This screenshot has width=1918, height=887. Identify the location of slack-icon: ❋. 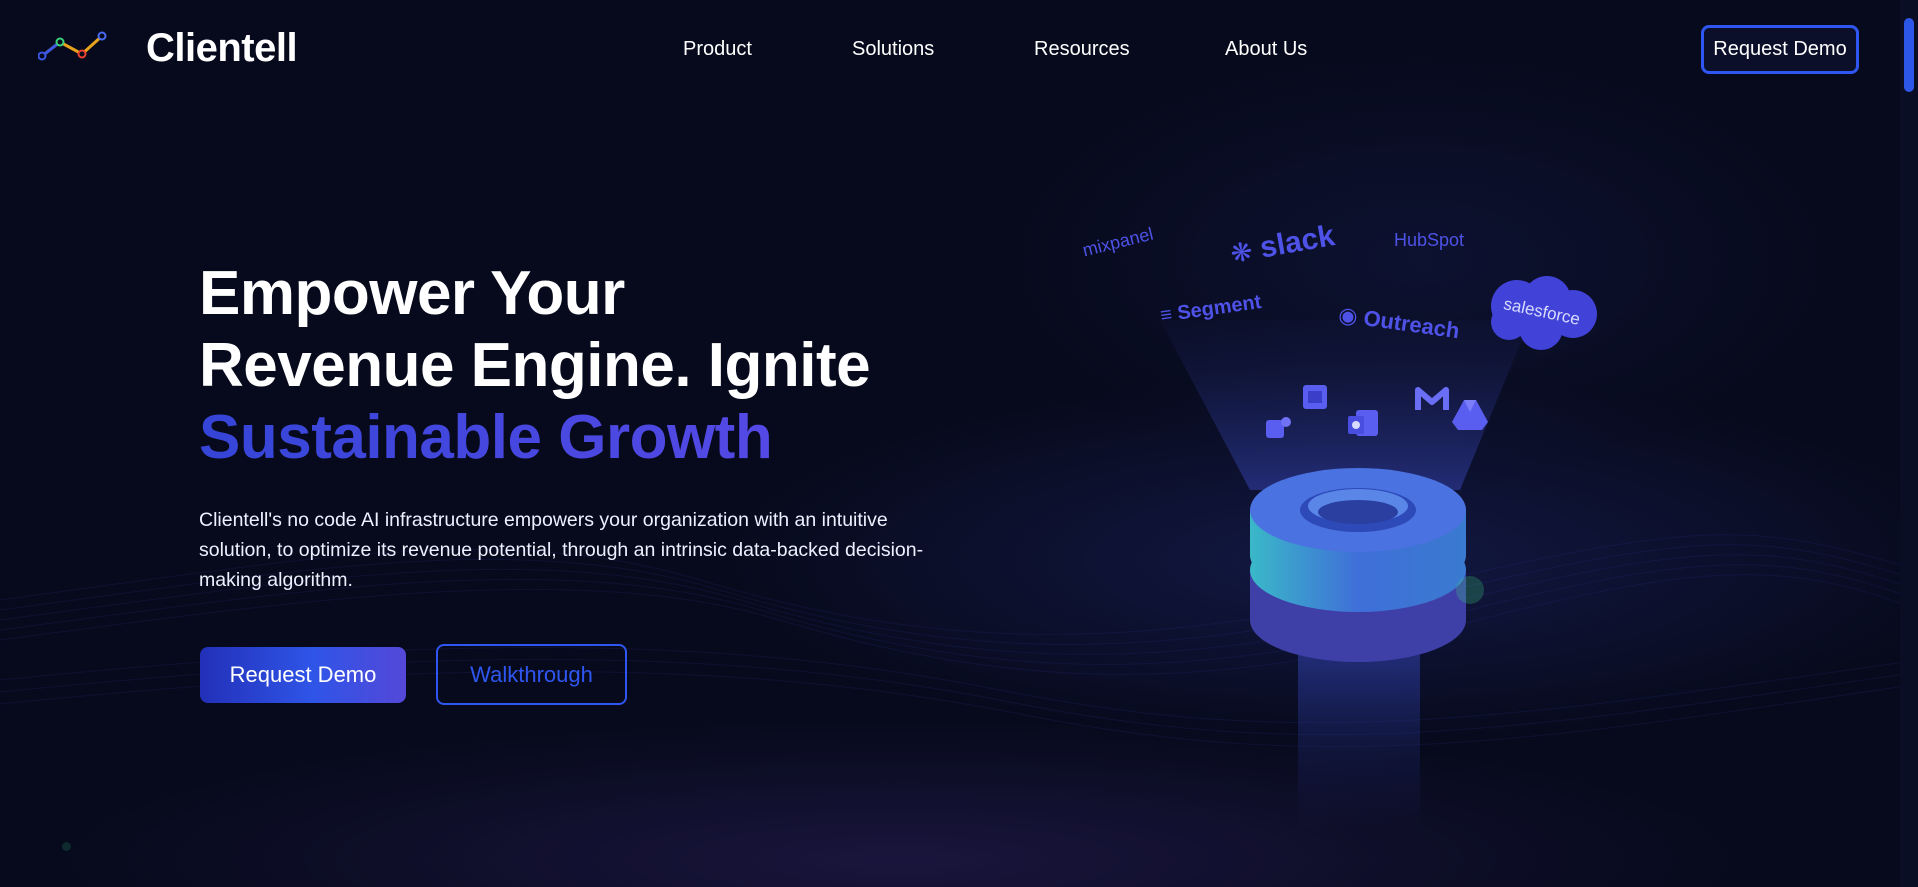
(1241, 252).